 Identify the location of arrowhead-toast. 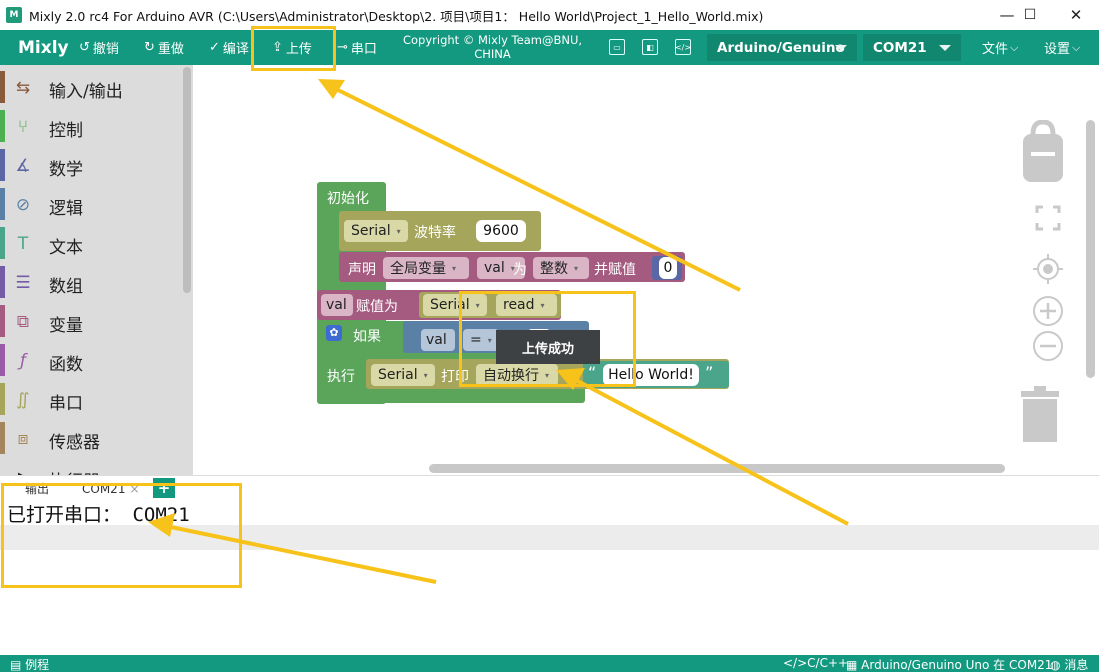
(570, 379).